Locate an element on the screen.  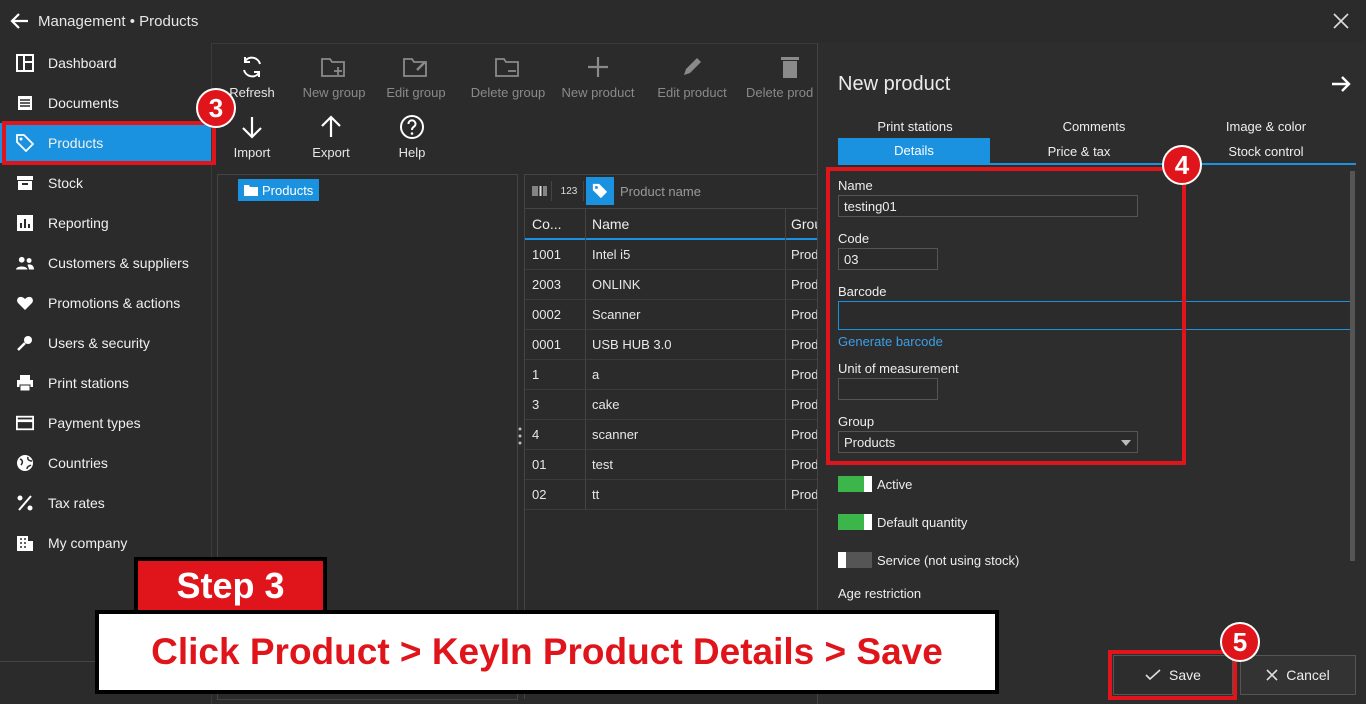
sidebar-item-promotions: Promotions & actions is located at coordinates (105, 303).